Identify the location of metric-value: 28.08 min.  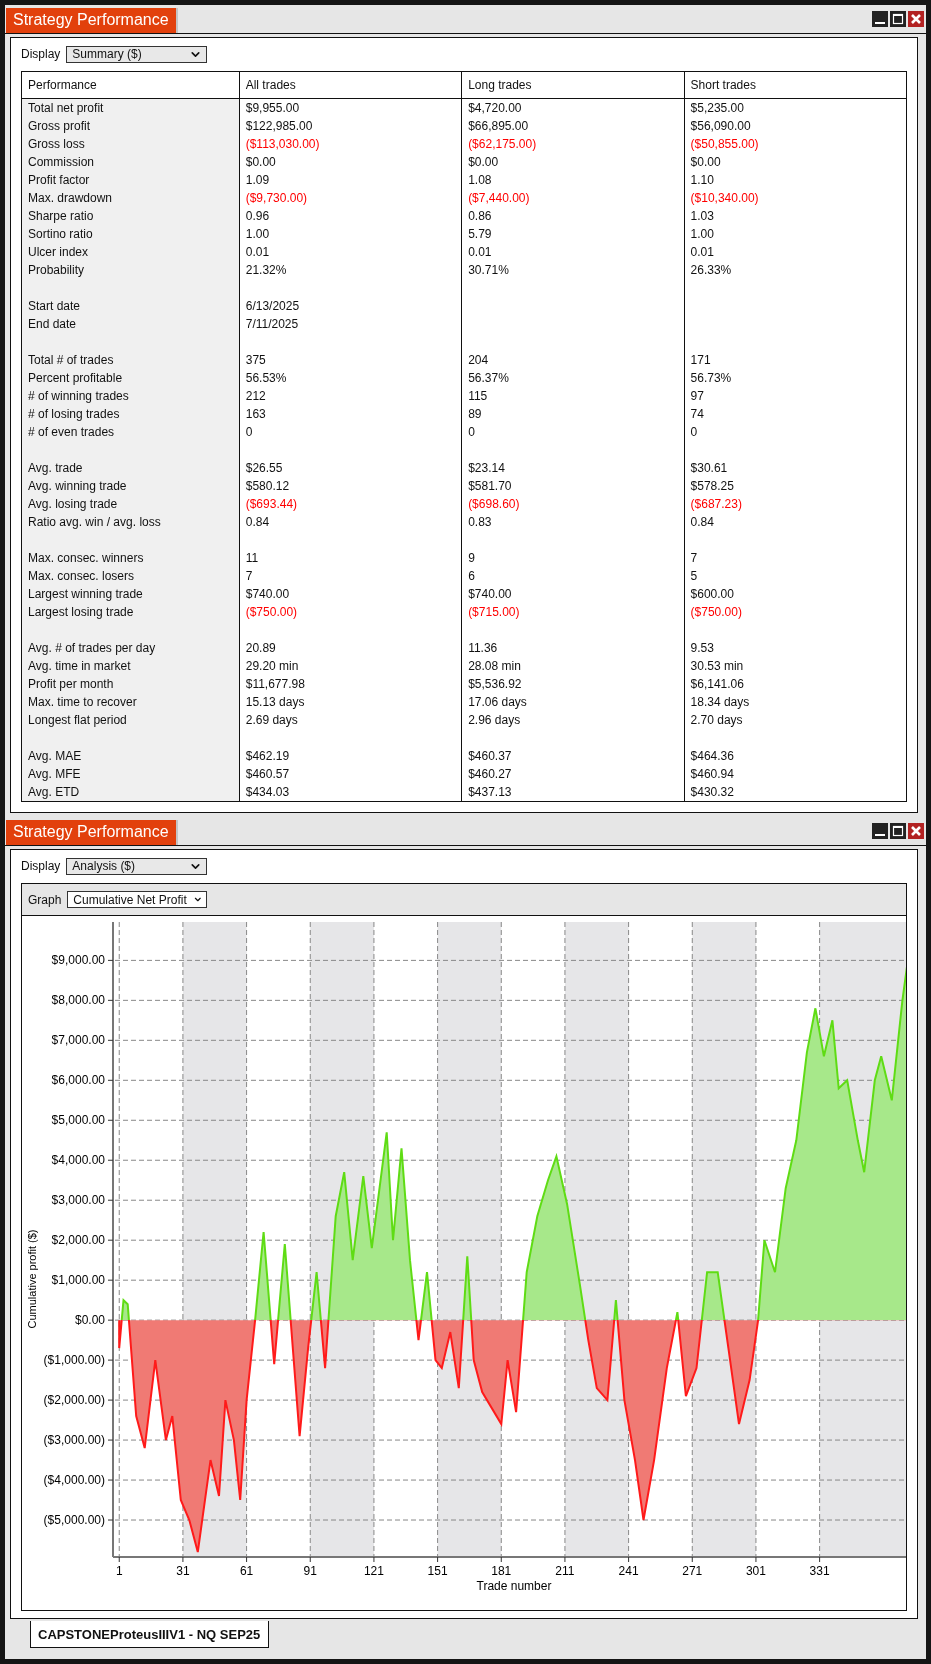
(573, 666).